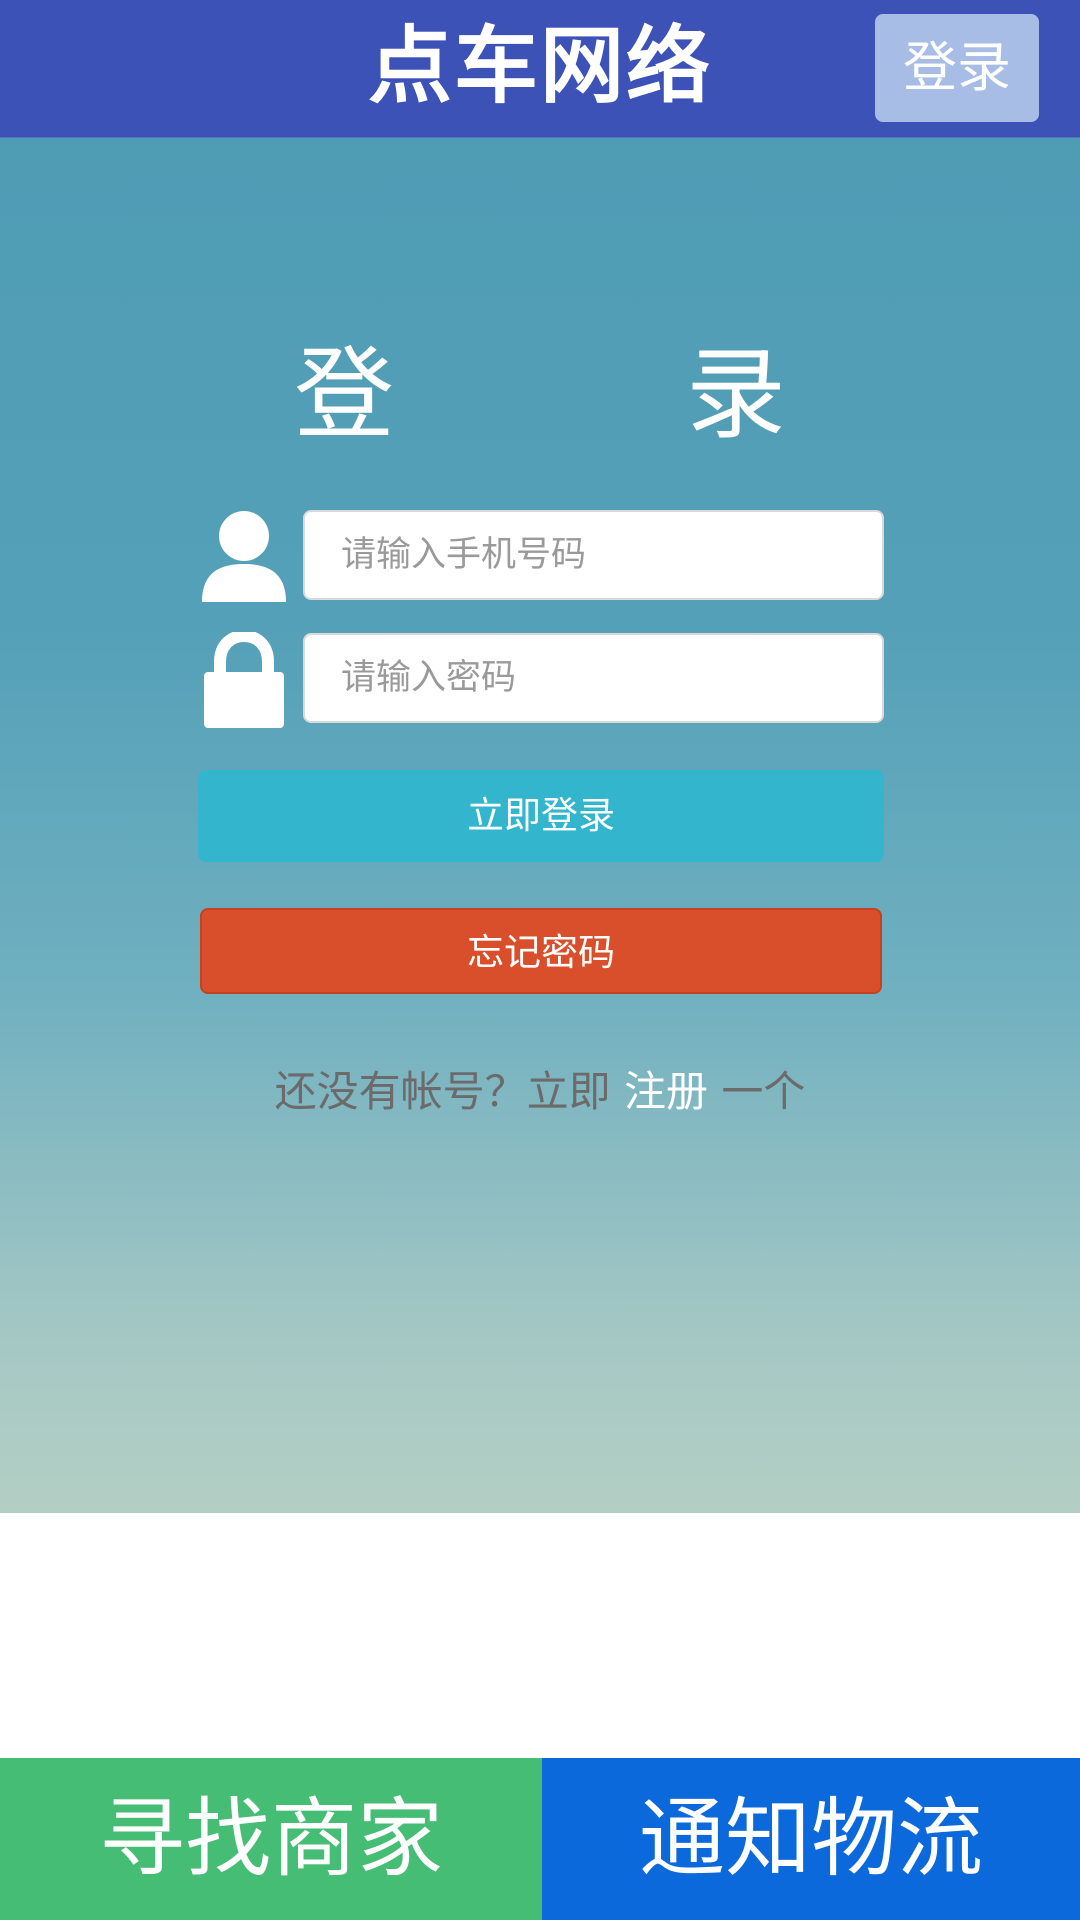 This screenshot has height=1920, width=1080. Describe the element at coordinates (244, 680) in the screenshot. I see `lock-icon` at that location.